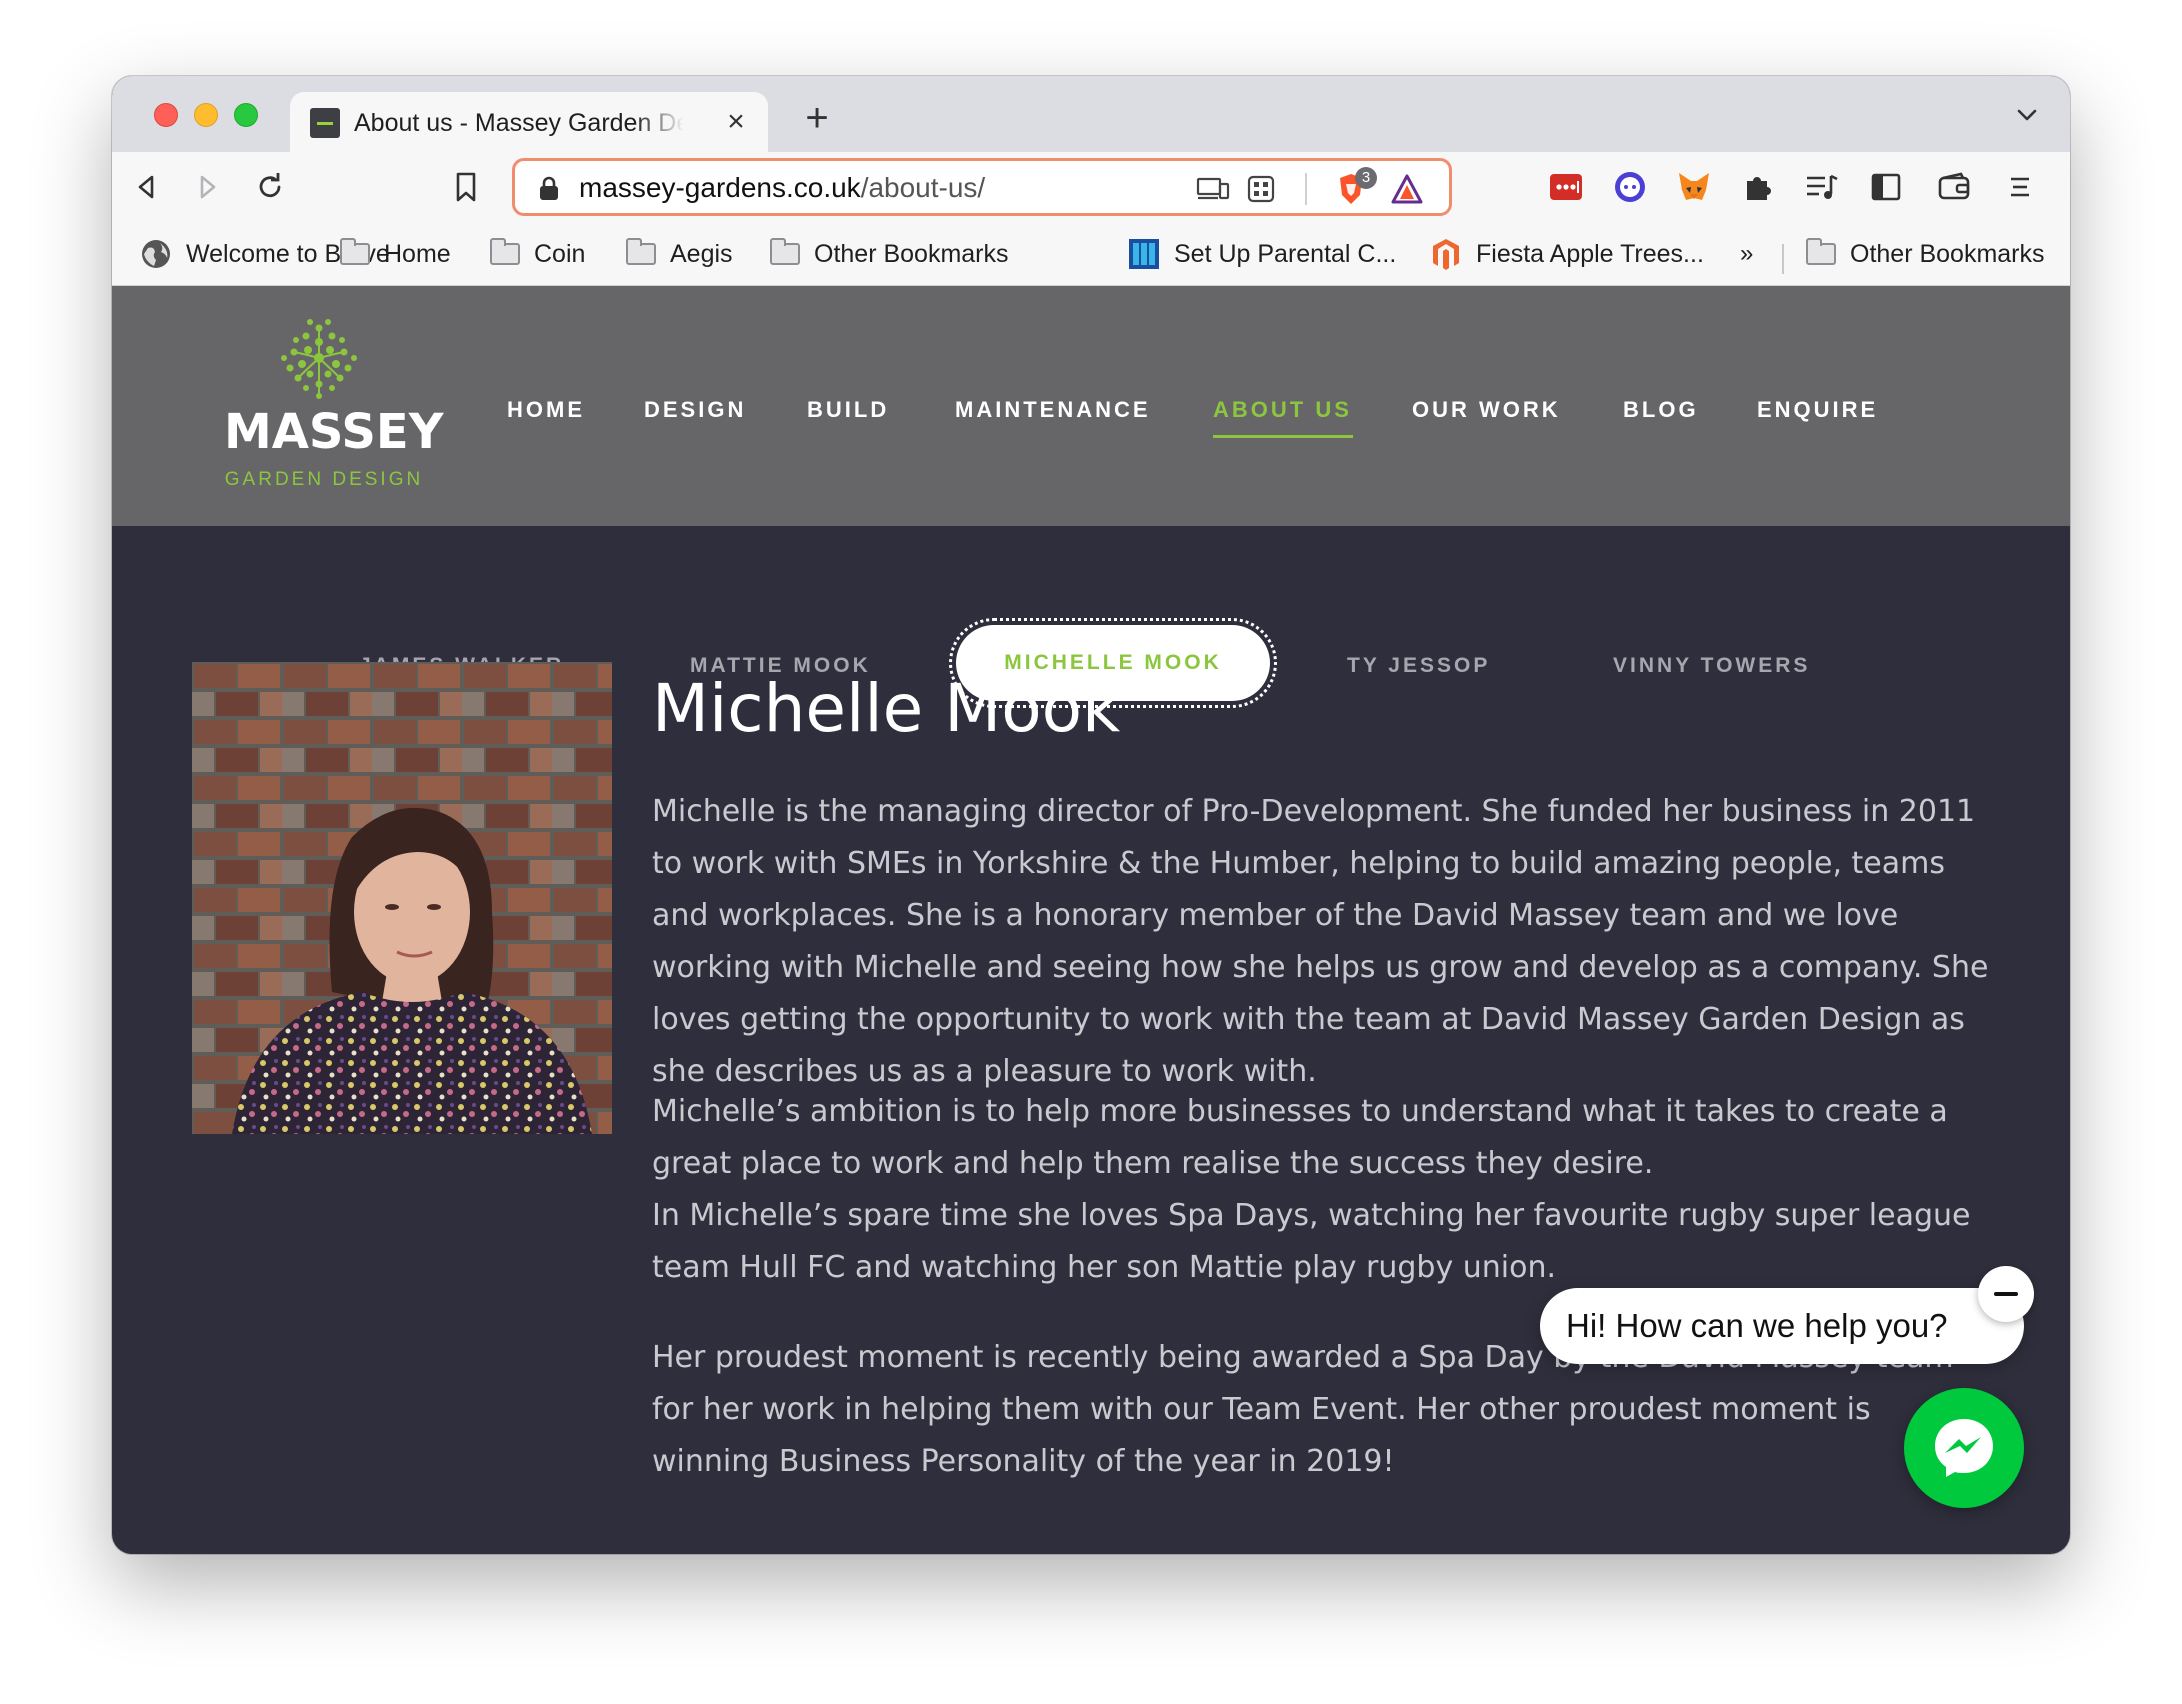 Image resolution: width=2182 pixels, height=1704 pixels. I want to click on ext-metamask-fox-icon, so click(1694, 187).